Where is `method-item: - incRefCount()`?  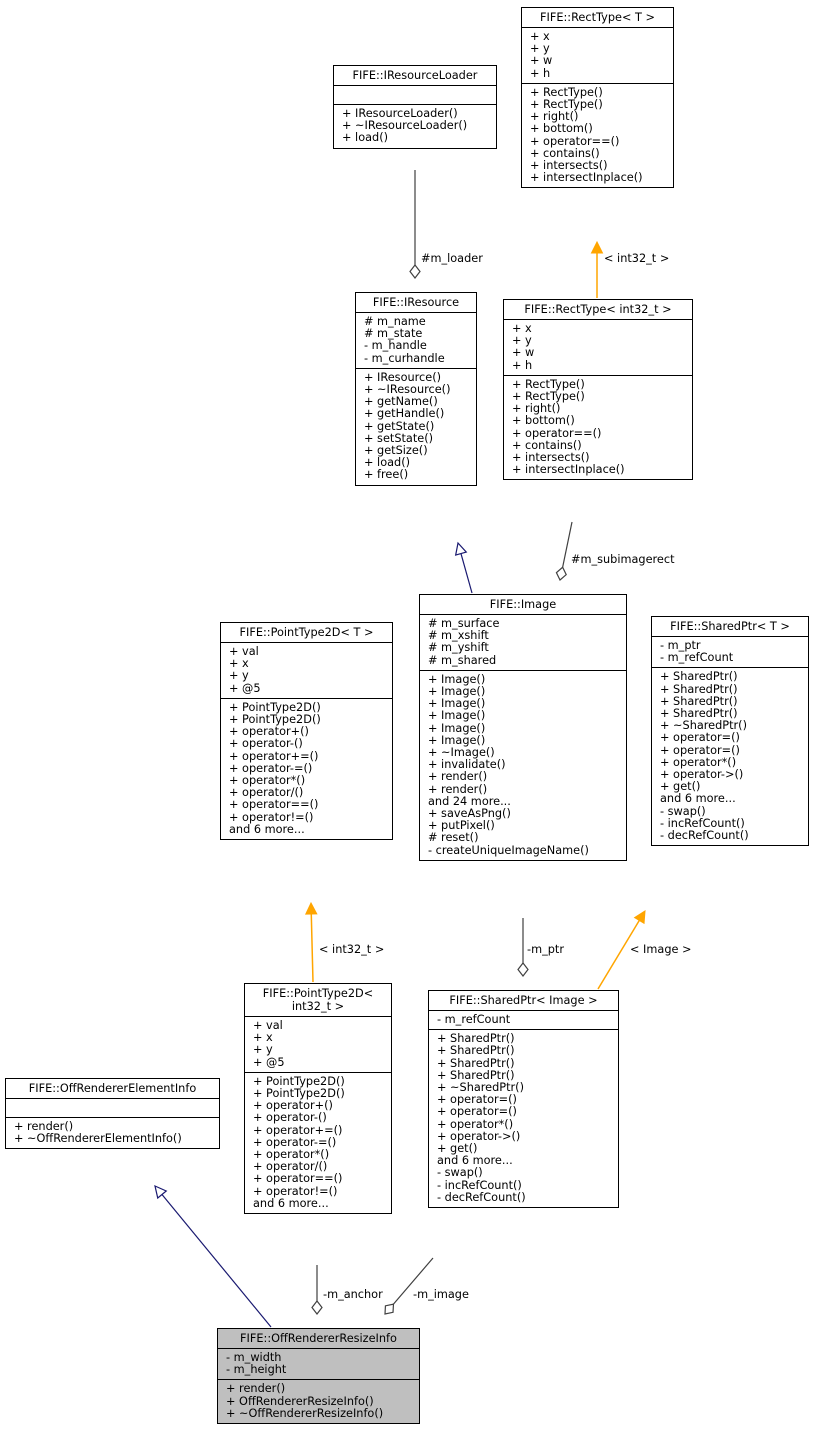 method-item: - incRefCount() is located at coordinates (479, 1185).